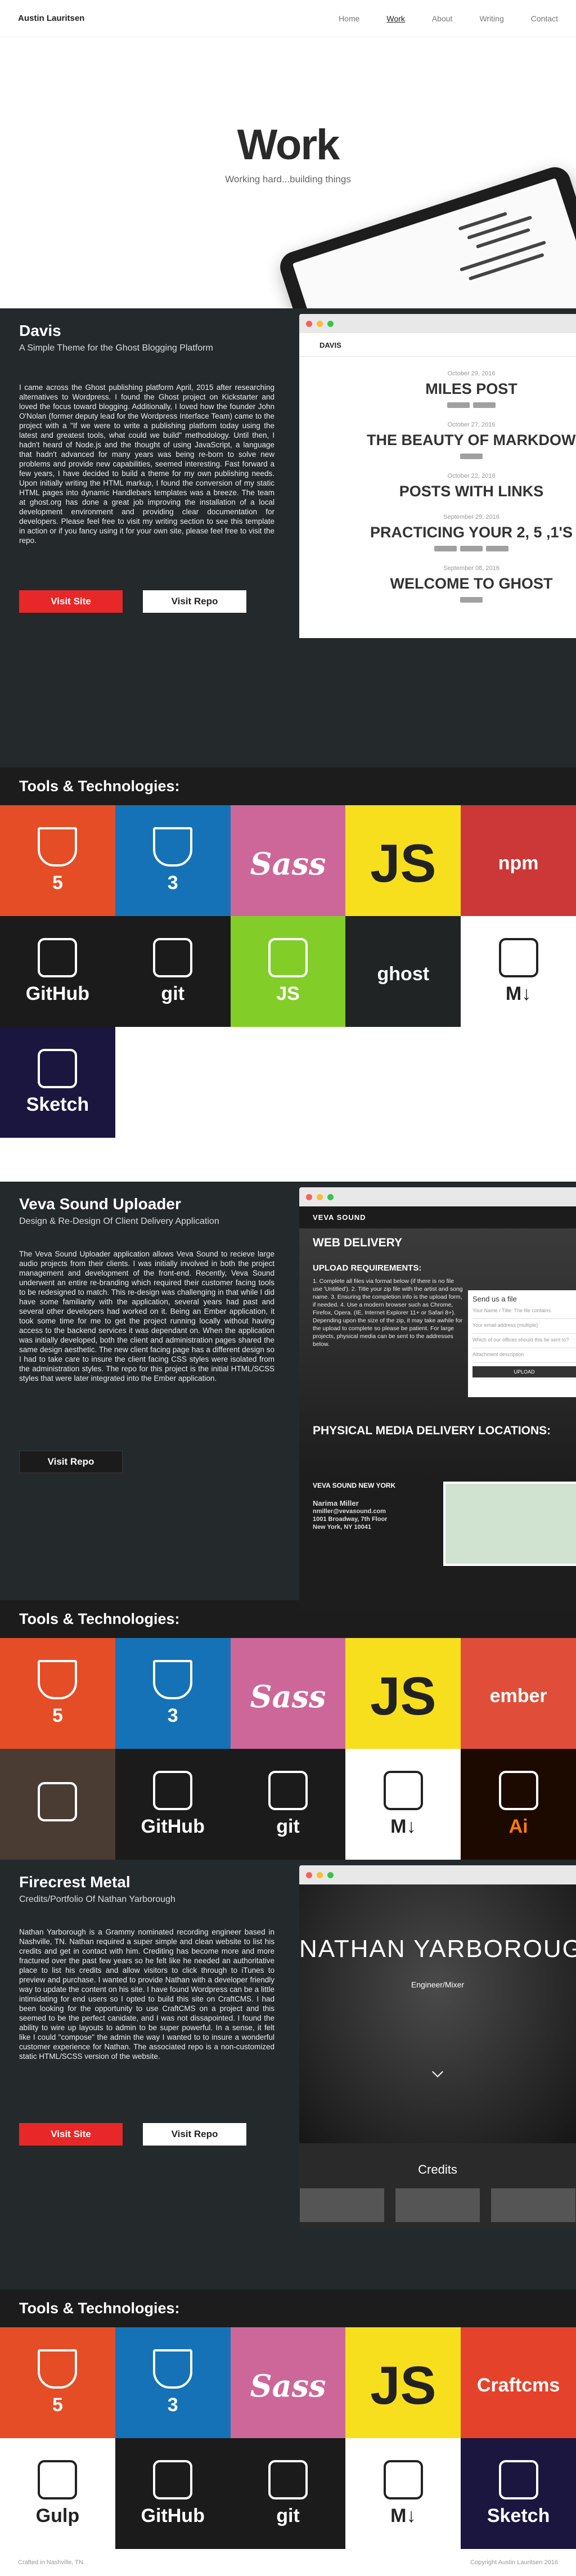  What do you see at coordinates (518, 993) in the screenshot?
I see `tool-label: M↓` at bounding box center [518, 993].